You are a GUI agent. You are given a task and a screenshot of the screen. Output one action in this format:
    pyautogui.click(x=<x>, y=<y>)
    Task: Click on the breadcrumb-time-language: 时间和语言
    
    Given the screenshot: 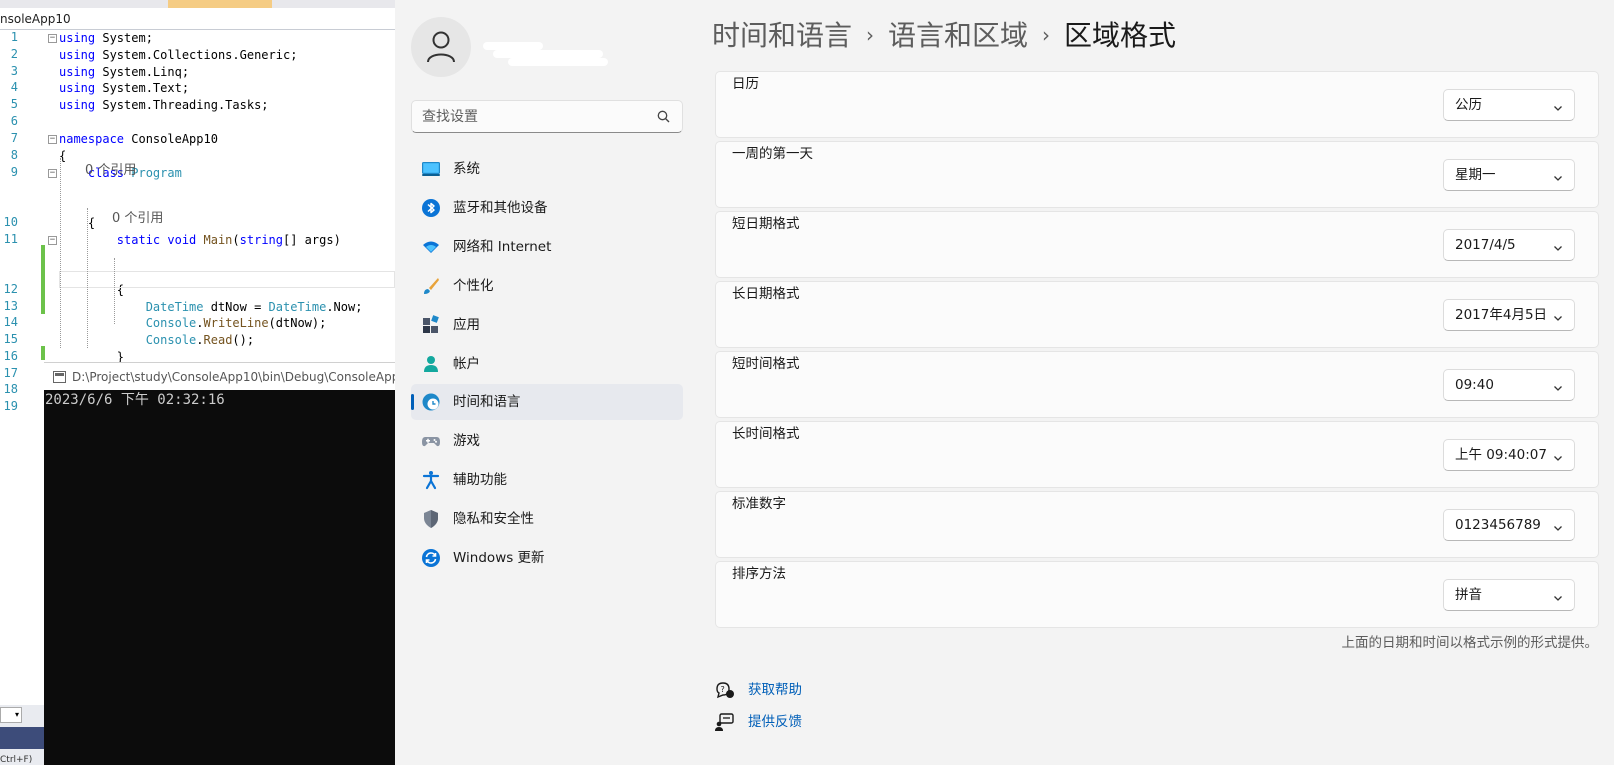 What is the action you would take?
    pyautogui.click(x=782, y=35)
    